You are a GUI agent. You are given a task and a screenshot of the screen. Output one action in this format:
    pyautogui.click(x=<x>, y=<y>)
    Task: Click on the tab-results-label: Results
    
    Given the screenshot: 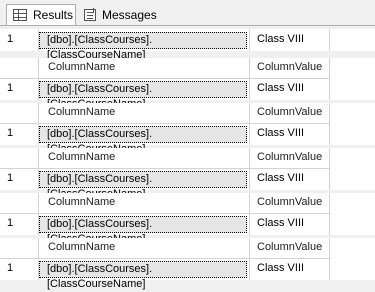 What is the action you would take?
    pyautogui.click(x=53, y=15)
    